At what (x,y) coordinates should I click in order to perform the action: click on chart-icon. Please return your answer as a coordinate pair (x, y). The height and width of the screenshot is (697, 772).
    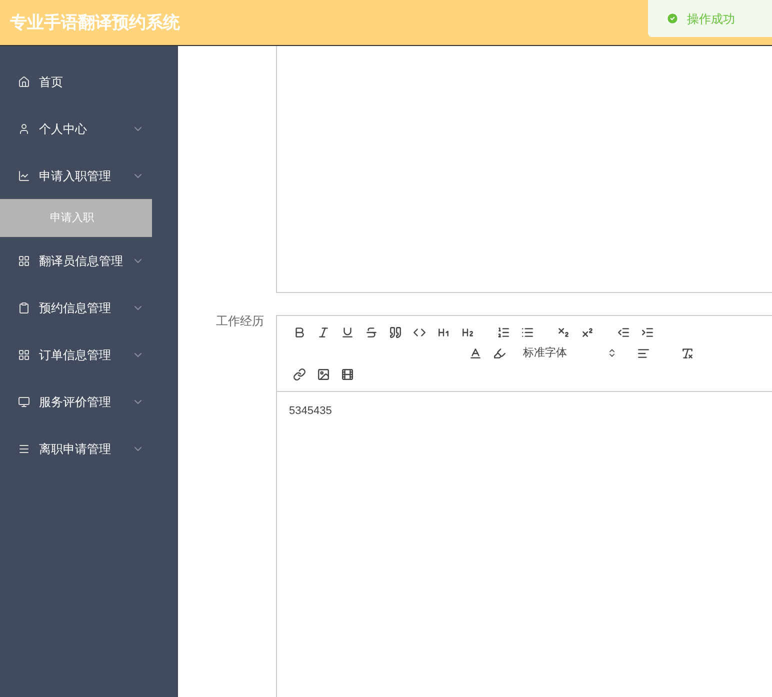
    Looking at the image, I should click on (24, 176).